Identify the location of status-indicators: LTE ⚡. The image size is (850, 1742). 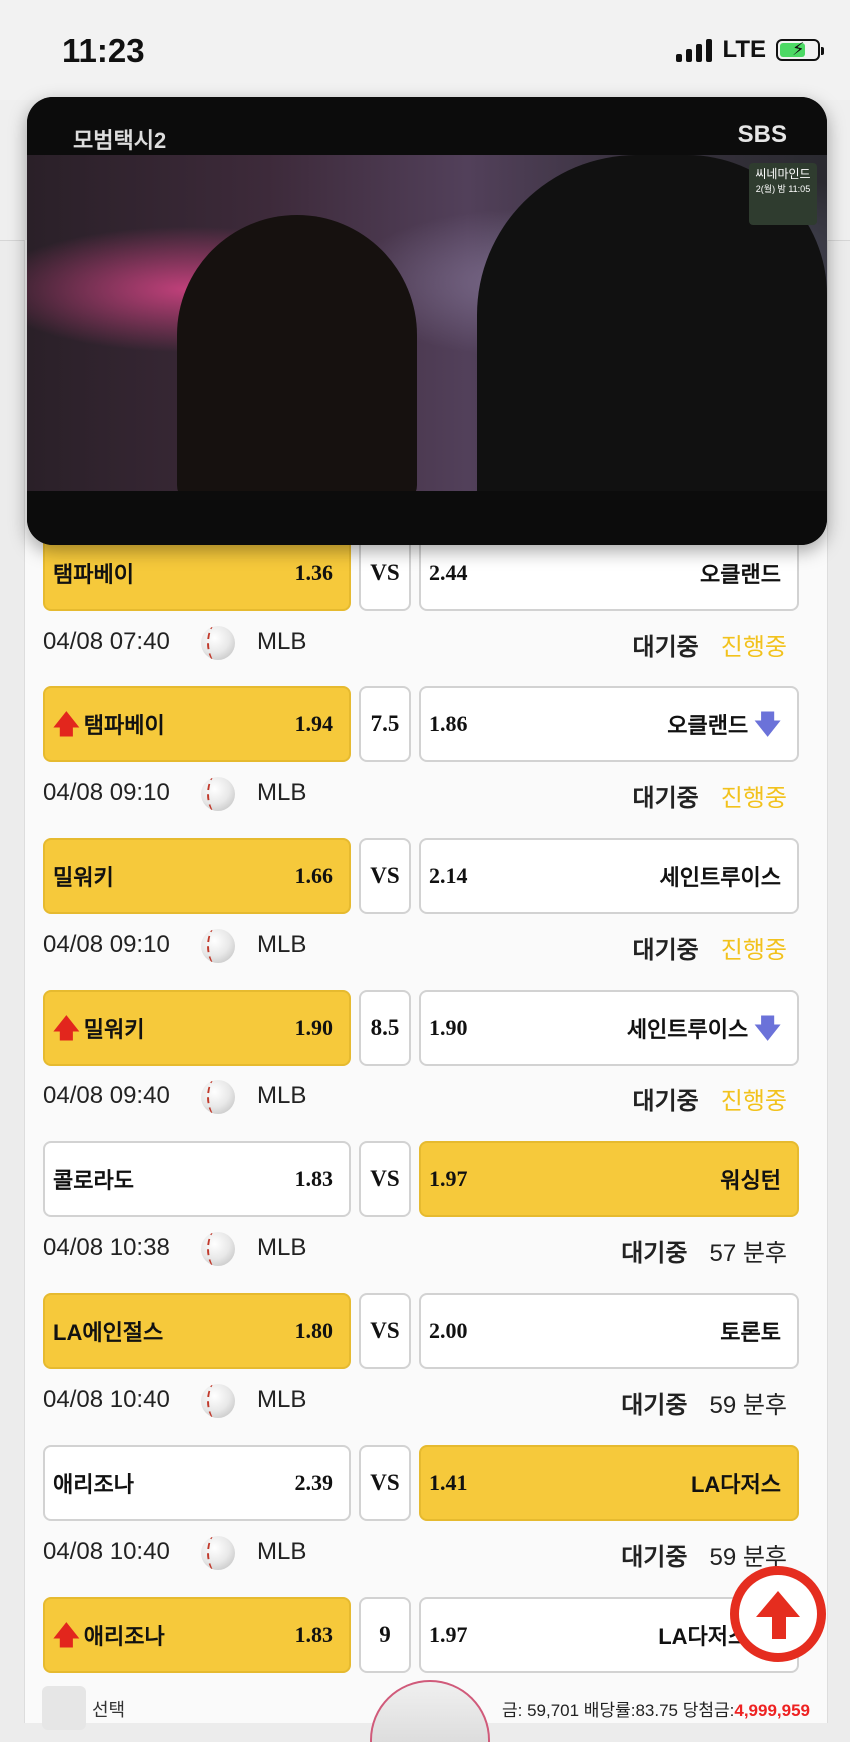
(750, 50).